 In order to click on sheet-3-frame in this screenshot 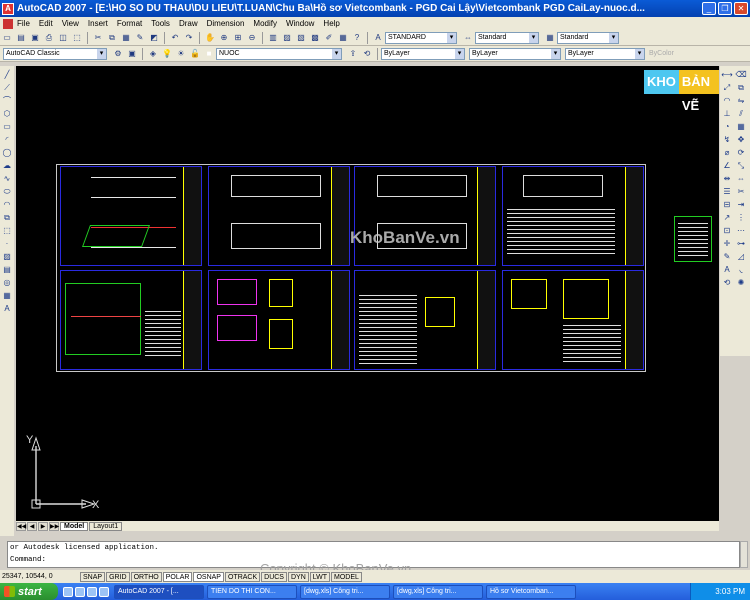, I will do `click(425, 216)`.